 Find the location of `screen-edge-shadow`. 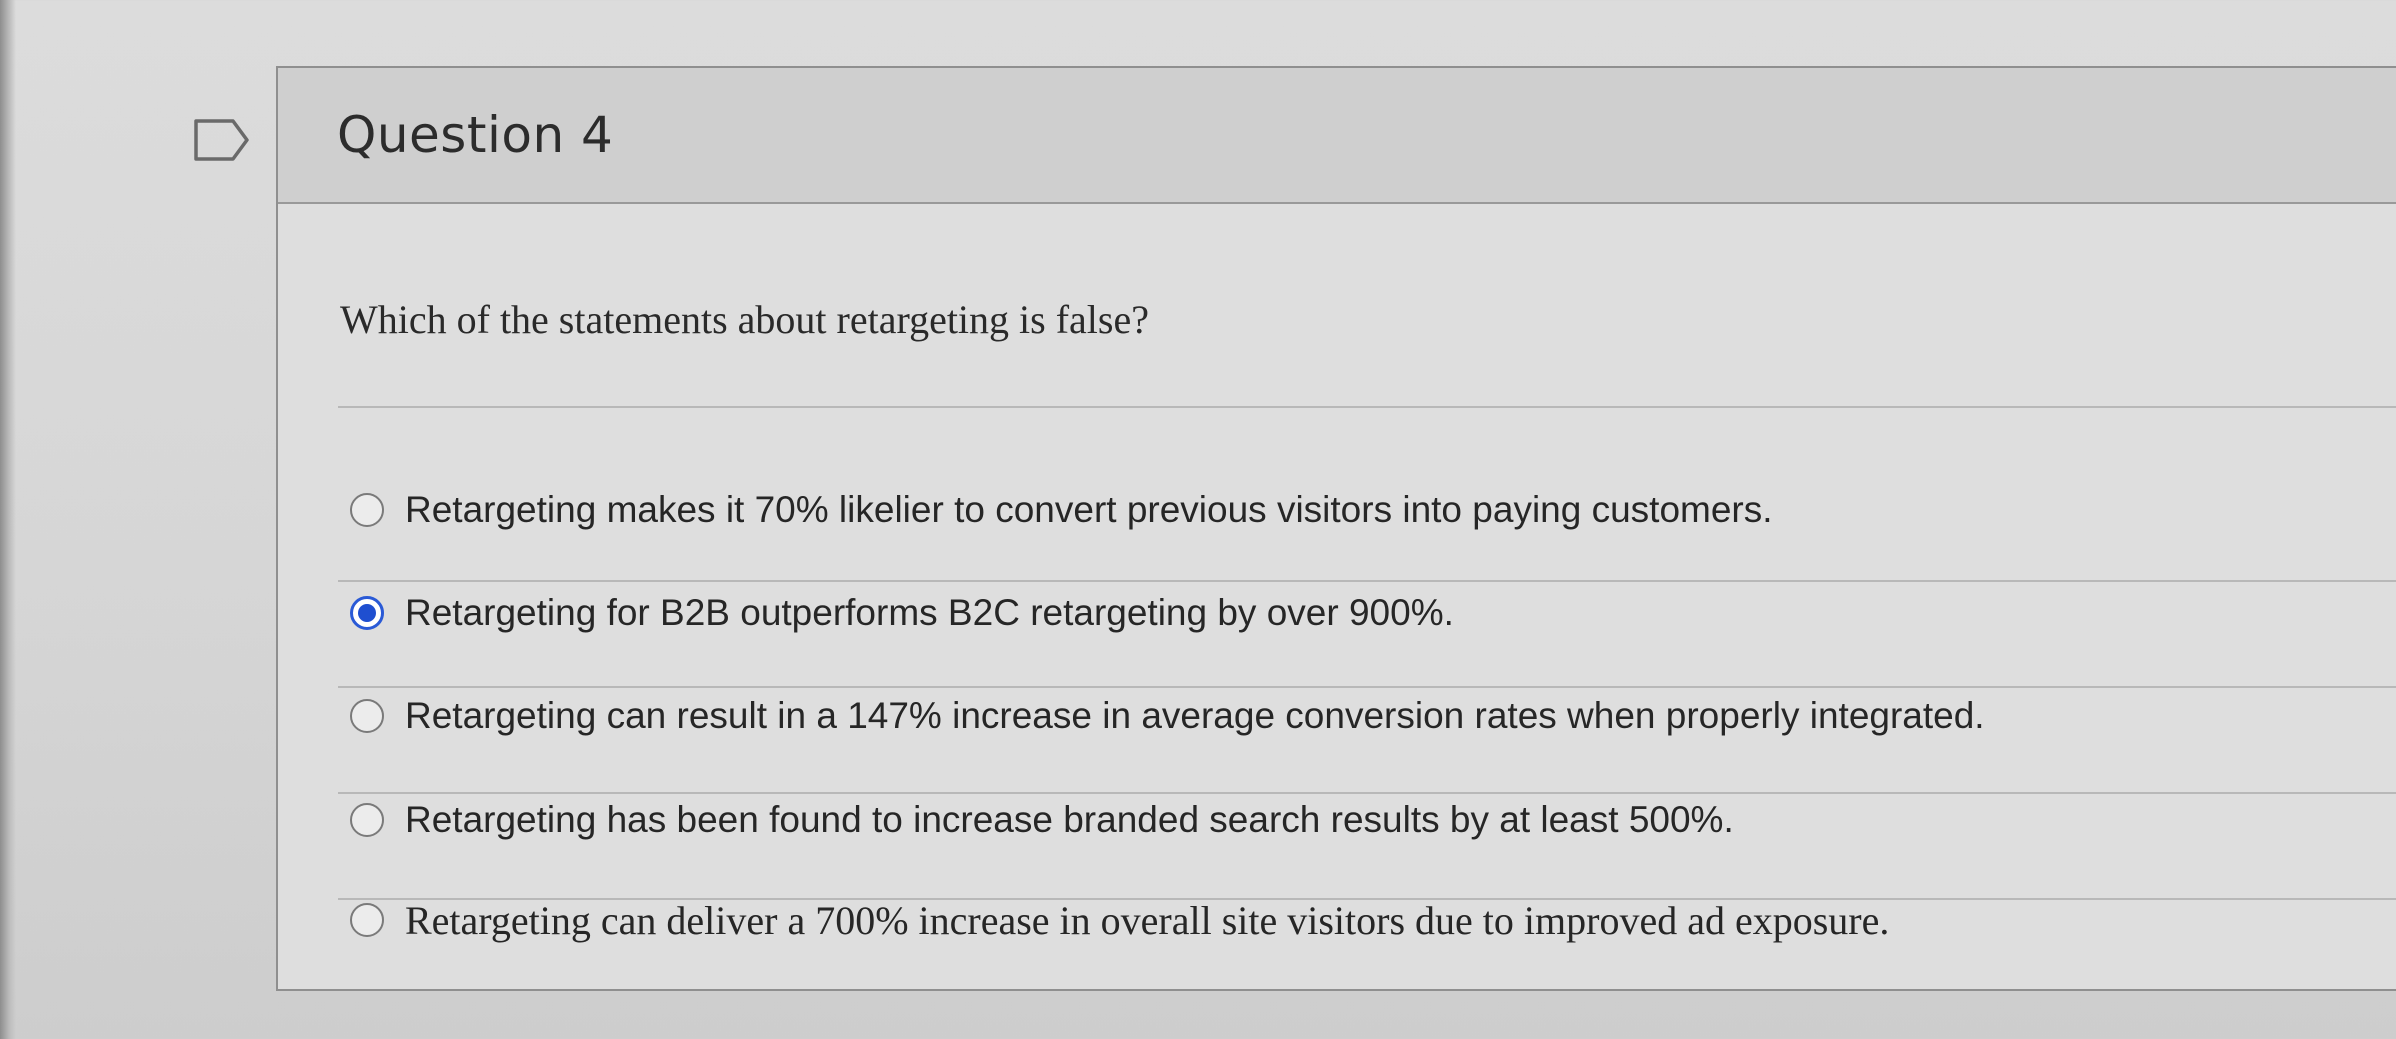

screen-edge-shadow is located at coordinates (8, 519).